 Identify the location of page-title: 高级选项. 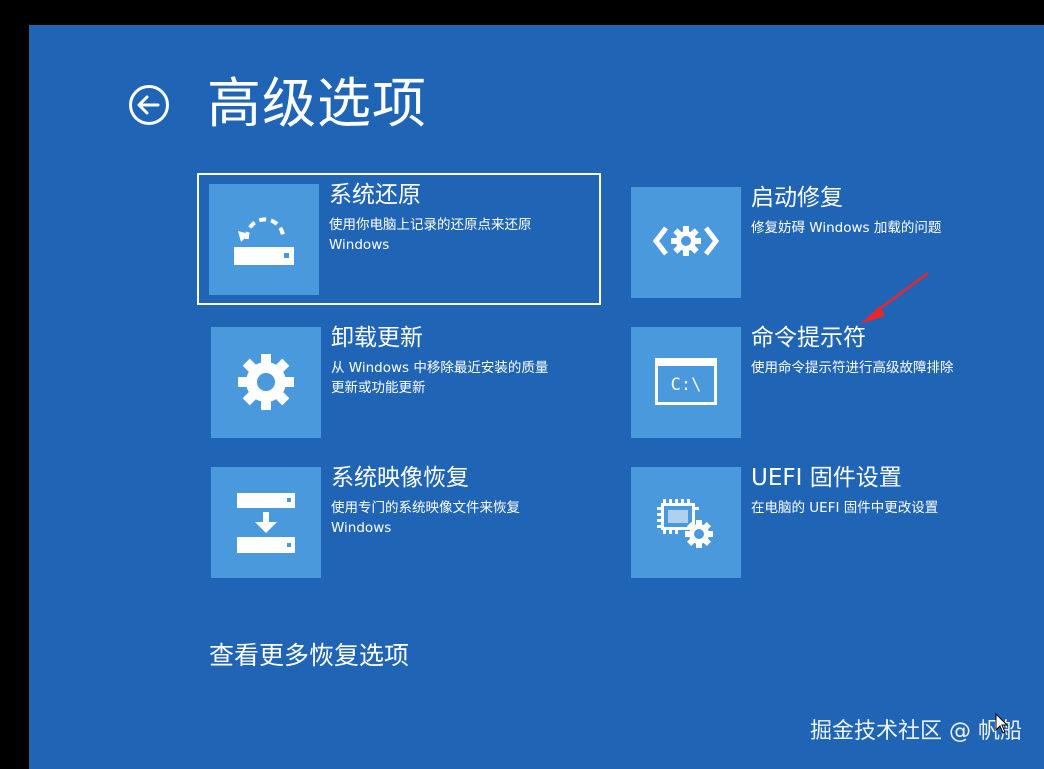
(317, 103).